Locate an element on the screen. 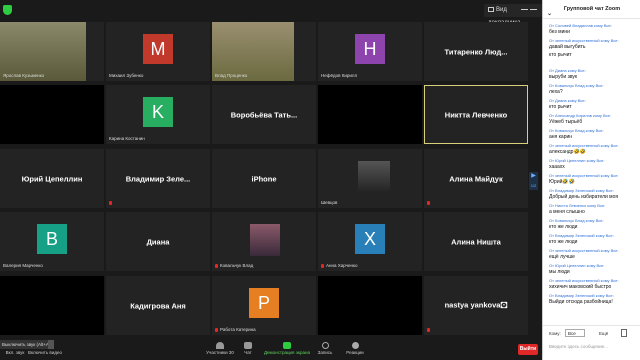 This screenshot has width=640, height=360. participant-name: Юрий Цепеллин is located at coordinates (52, 178).